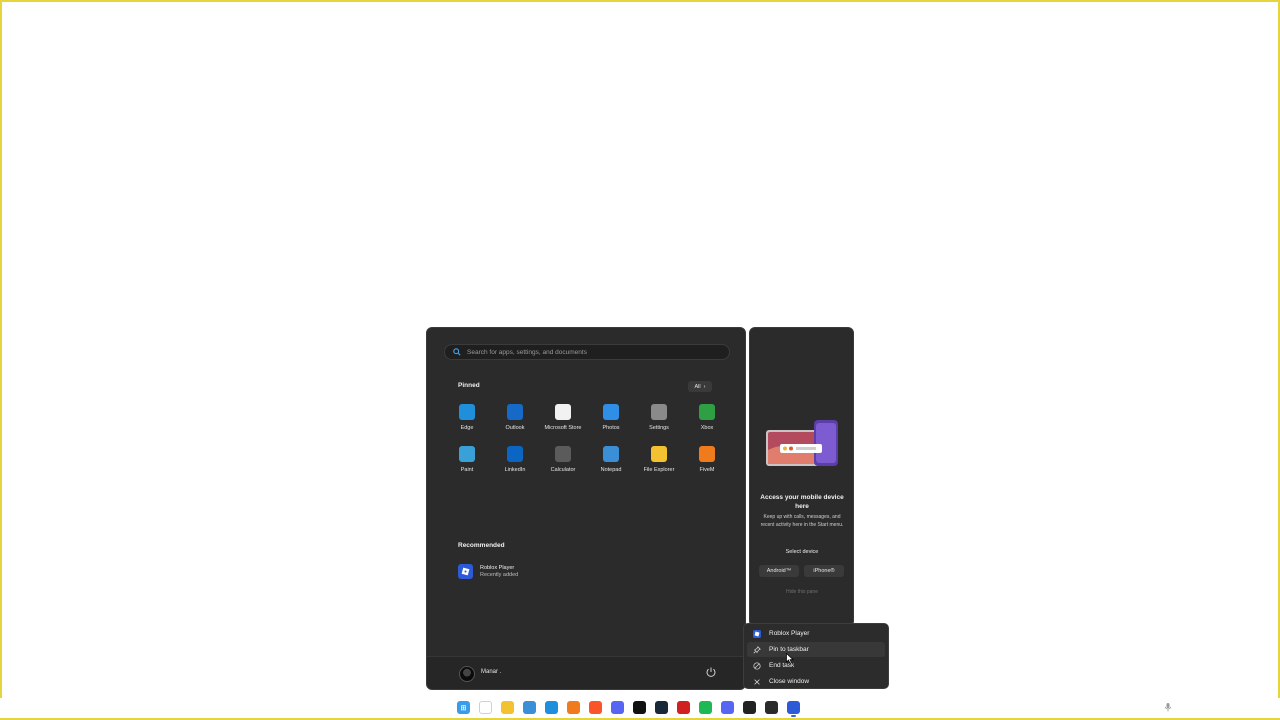  What do you see at coordinates (467, 464) in the screenshot?
I see `pinned-app-paint: Paint` at bounding box center [467, 464].